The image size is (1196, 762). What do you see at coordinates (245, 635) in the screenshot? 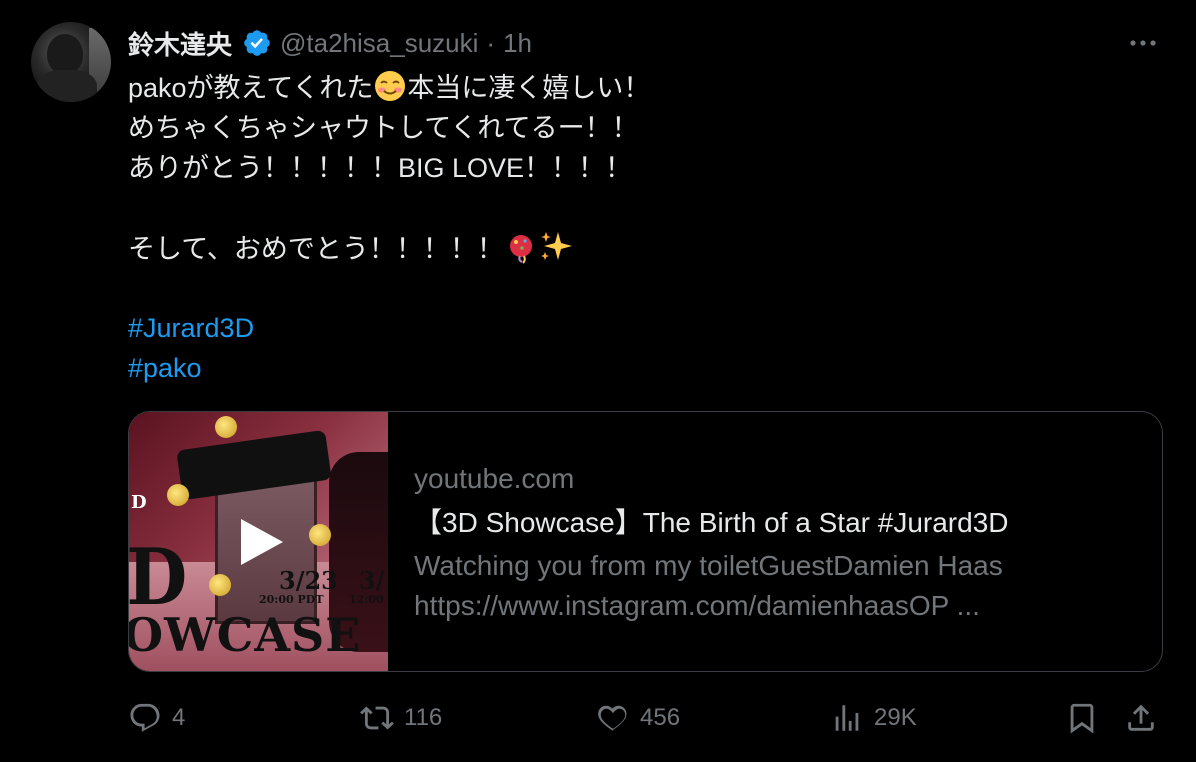
I see `thumbnail-showcase-text: OWCASE` at bounding box center [245, 635].